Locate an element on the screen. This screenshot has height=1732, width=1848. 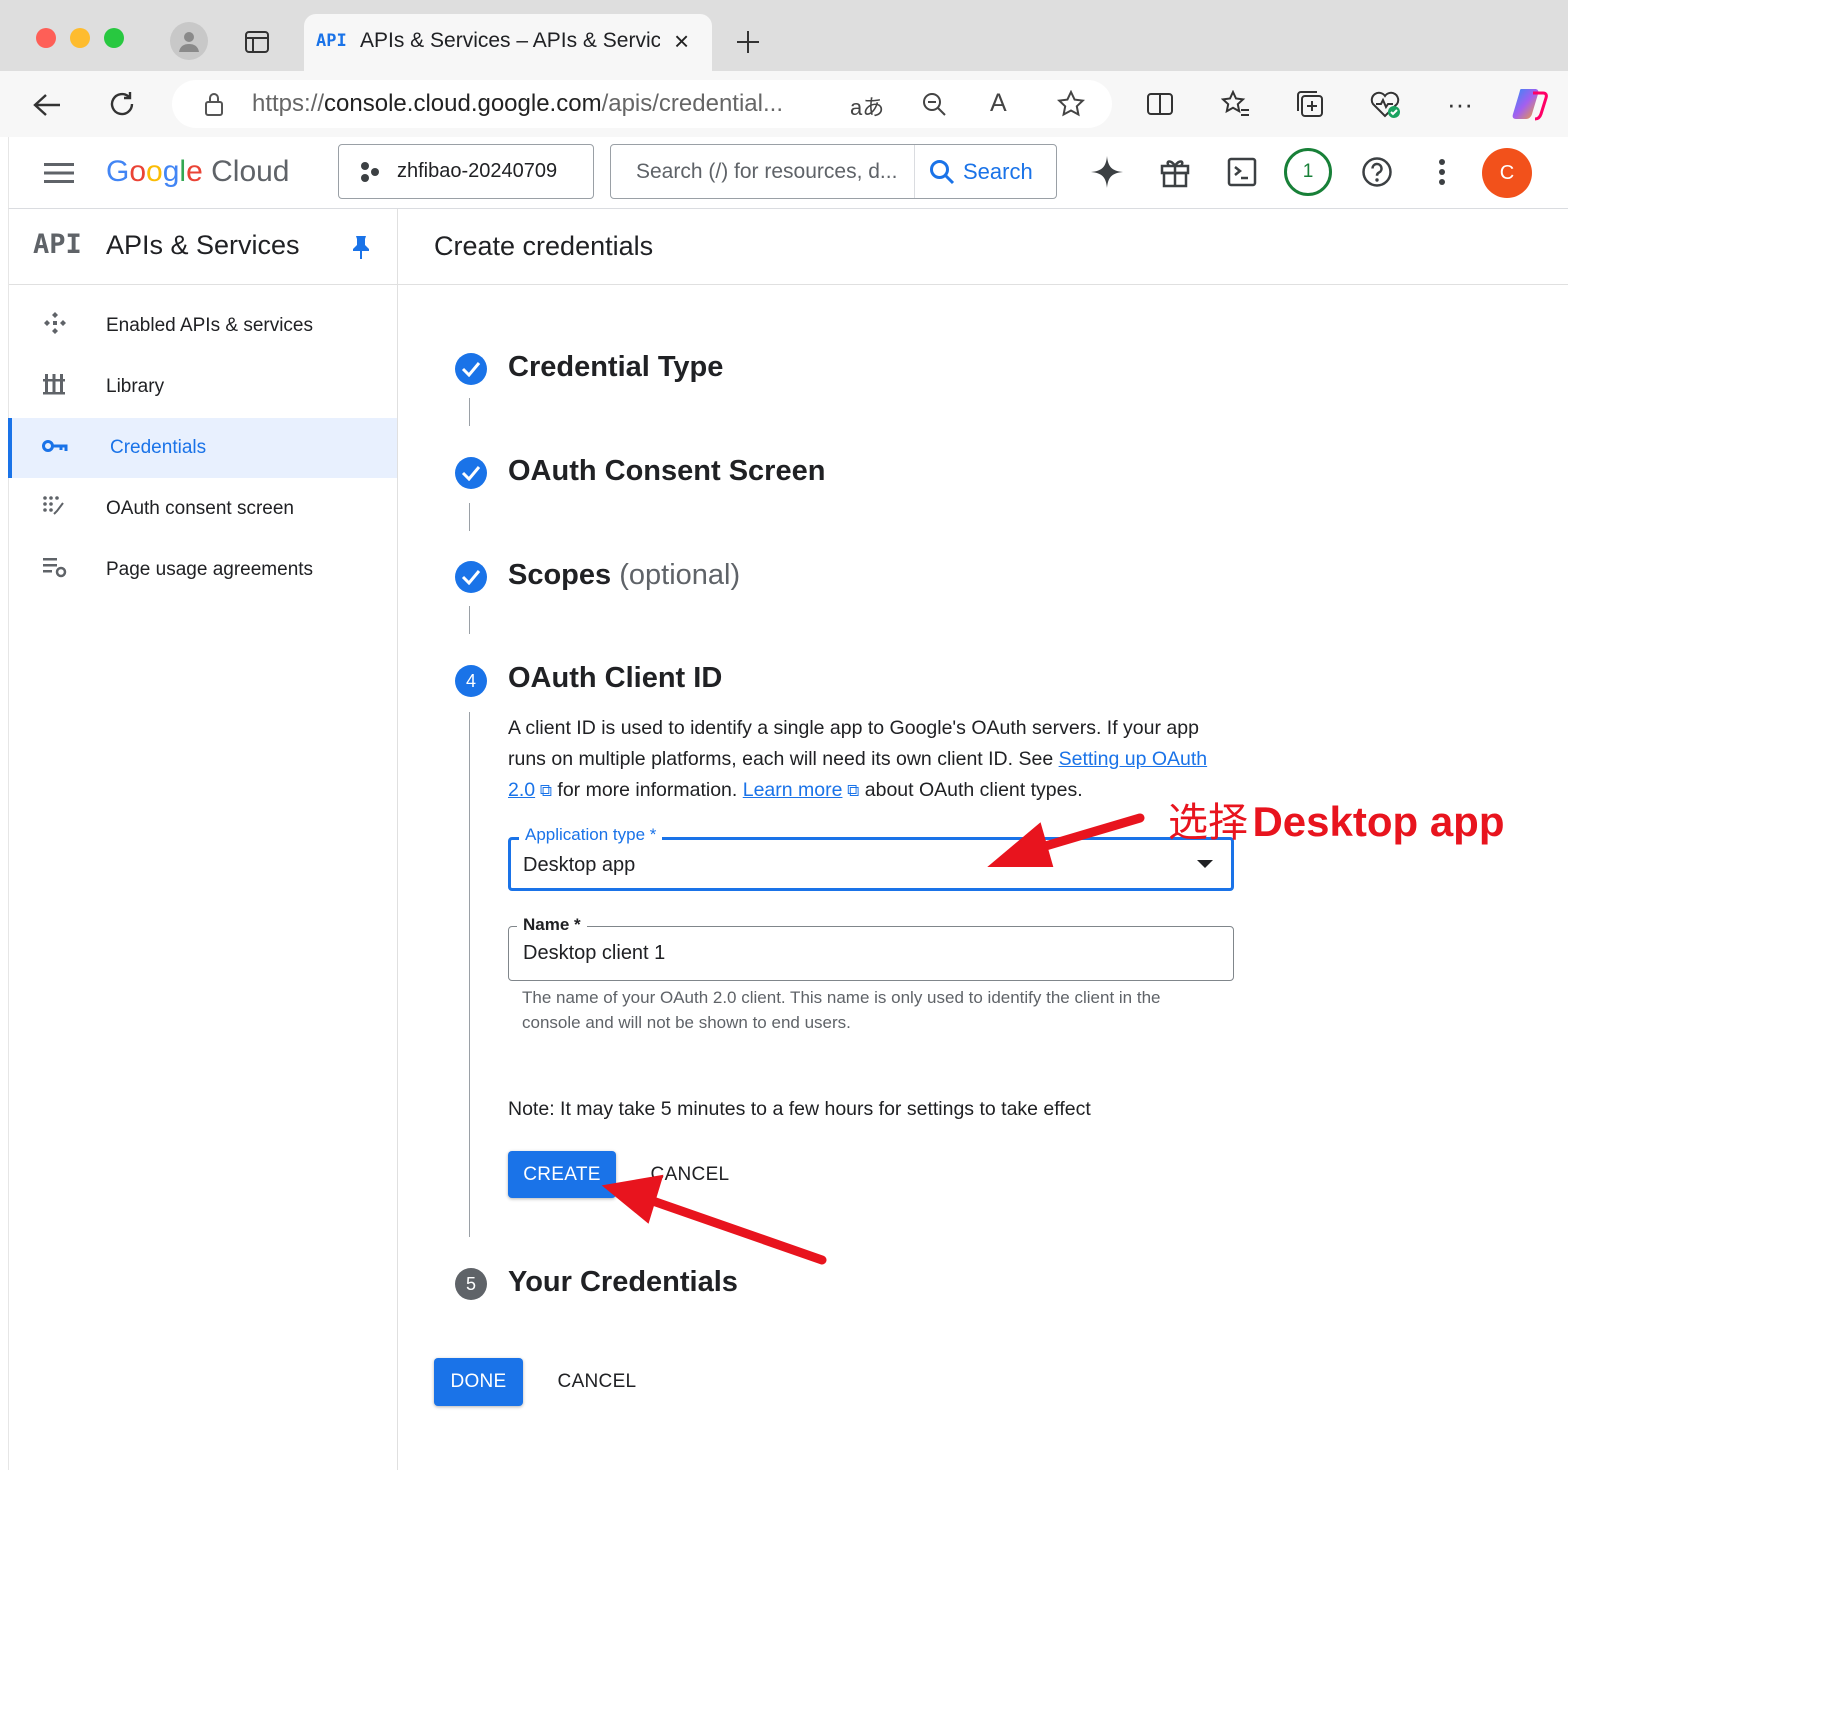
application-type-label: Application type * is located at coordinates (591, 835).